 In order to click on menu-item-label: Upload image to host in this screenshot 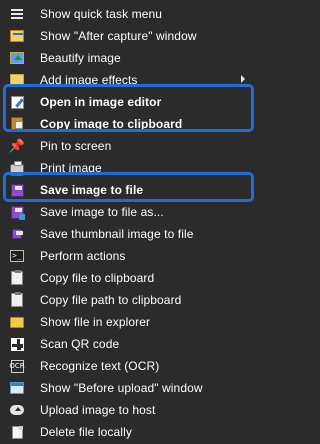, I will do `click(98, 410)`.